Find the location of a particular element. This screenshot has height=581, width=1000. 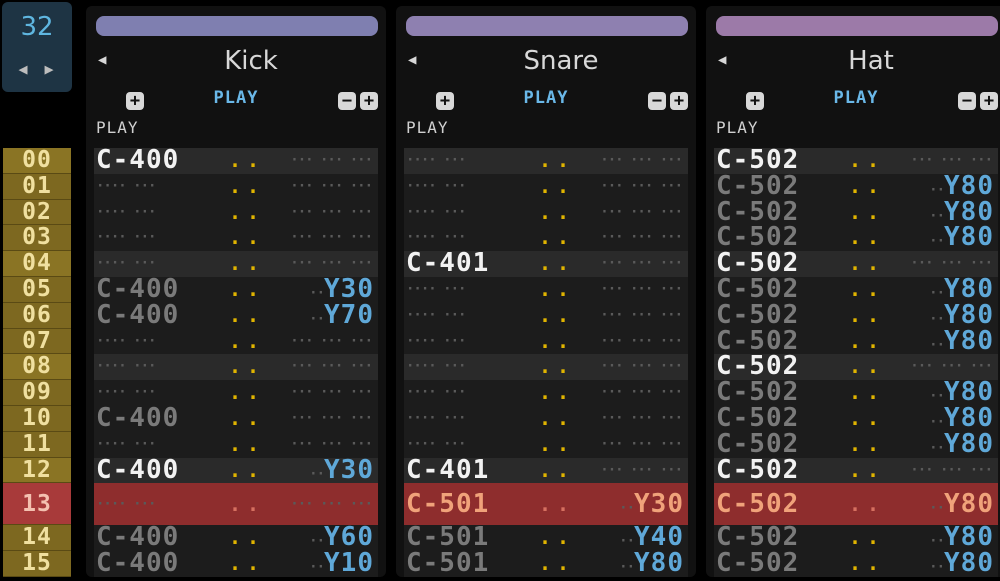

pattern-row: C-502.. ··· ··· ··· is located at coordinates (856, 470).